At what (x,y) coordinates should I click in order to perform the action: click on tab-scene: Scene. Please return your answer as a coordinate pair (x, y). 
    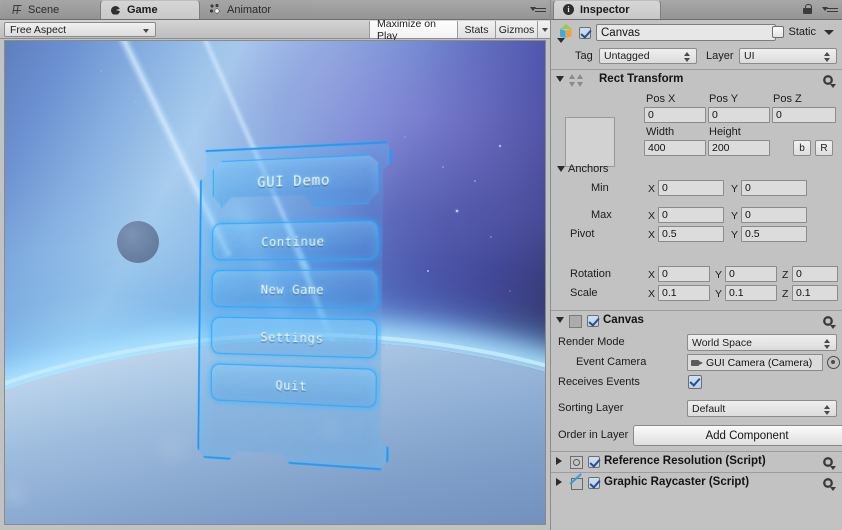
    Looking at the image, I should click on (51, 9).